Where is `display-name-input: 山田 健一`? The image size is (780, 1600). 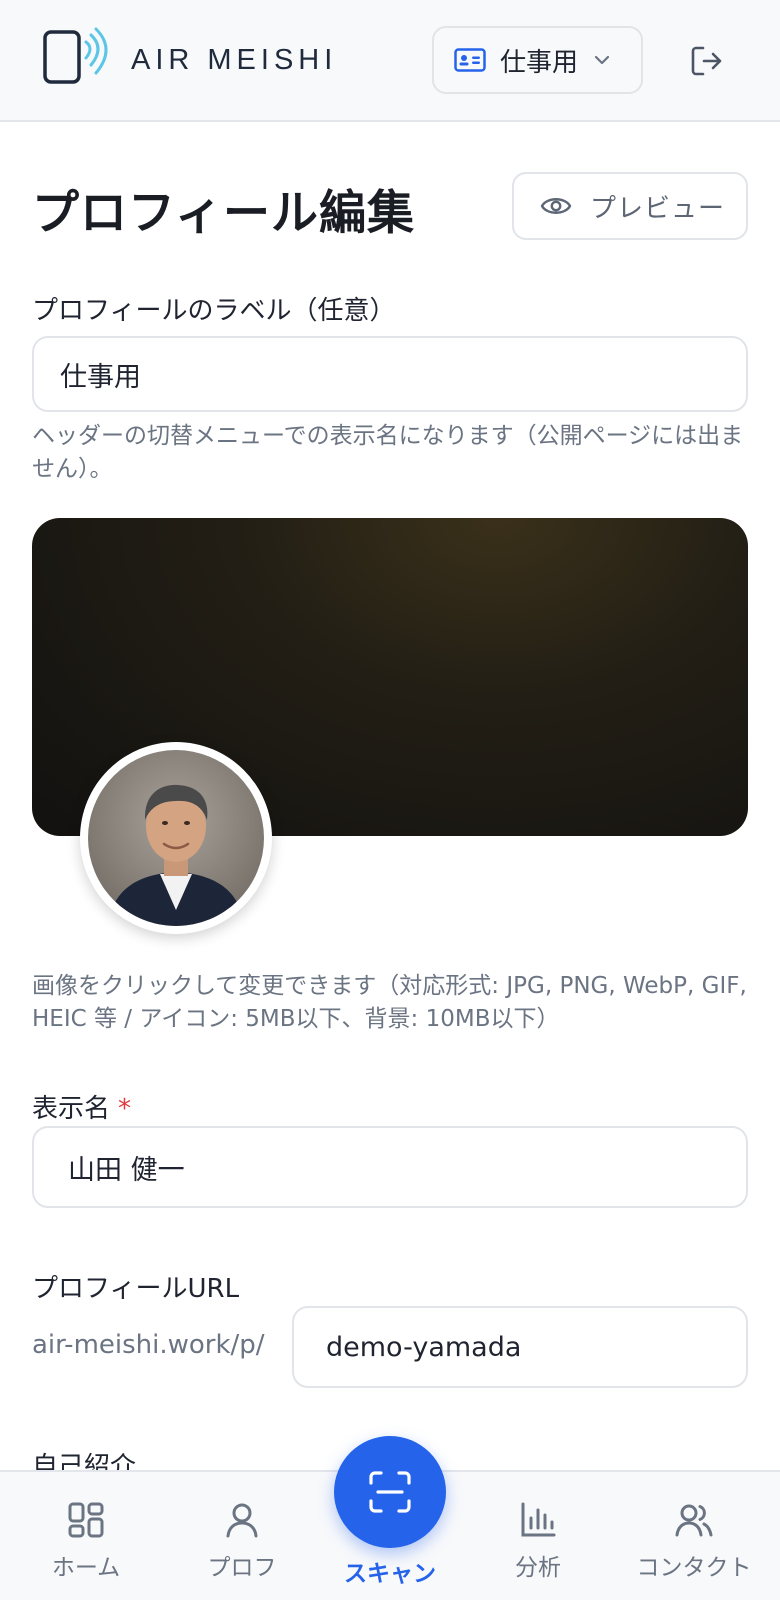
display-name-input: 山田 健一 is located at coordinates (390, 1167).